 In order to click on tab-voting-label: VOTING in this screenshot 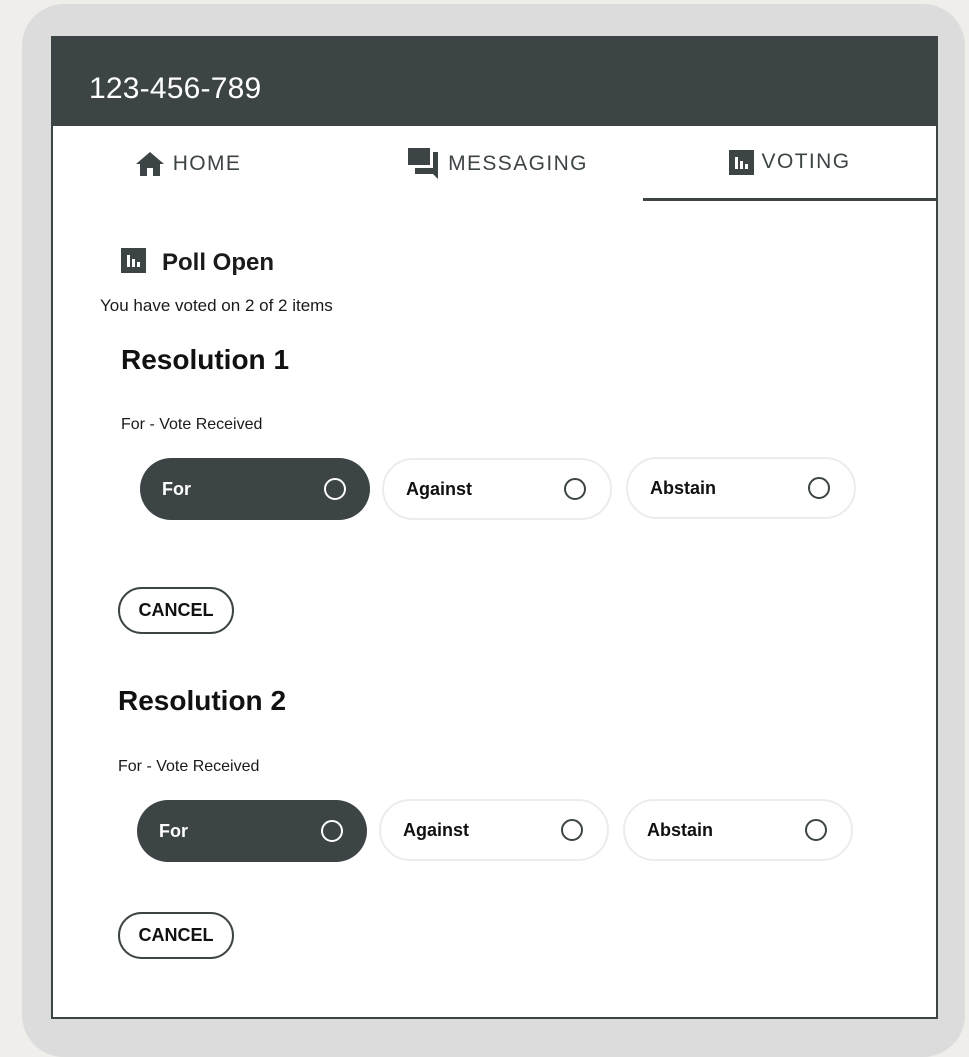, I will do `click(806, 161)`.